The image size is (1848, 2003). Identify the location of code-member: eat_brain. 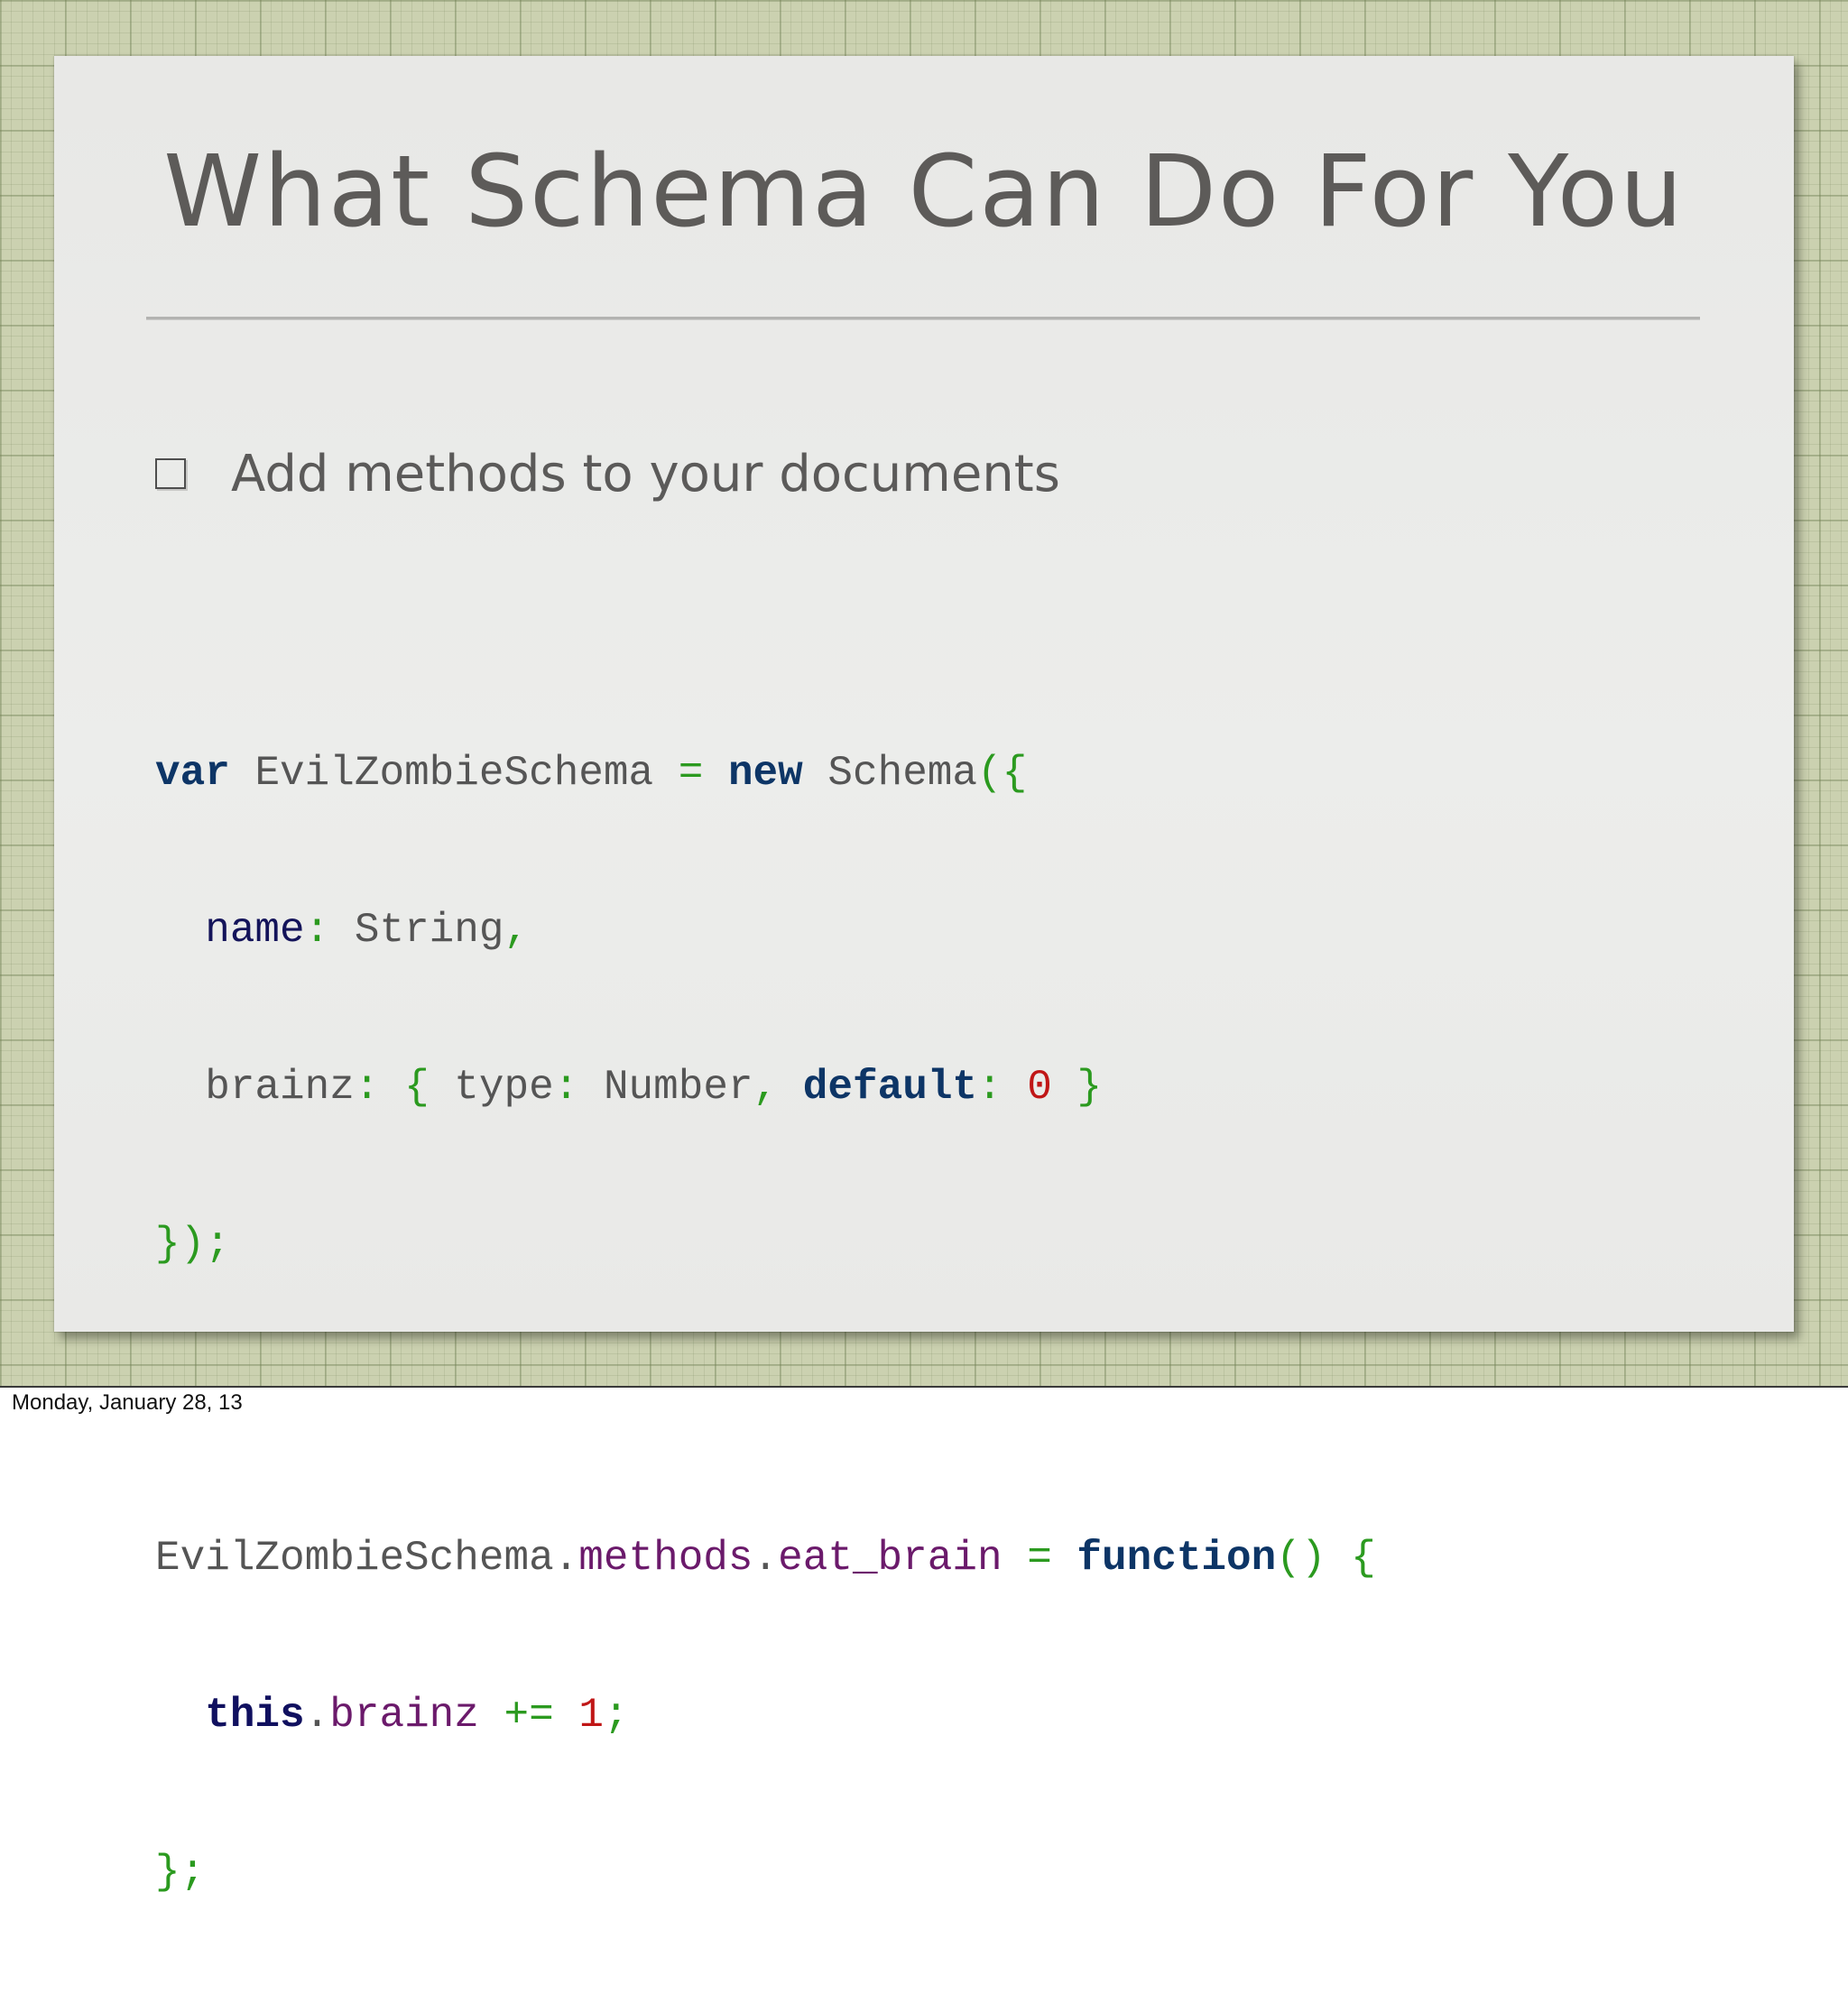
(890, 1558).